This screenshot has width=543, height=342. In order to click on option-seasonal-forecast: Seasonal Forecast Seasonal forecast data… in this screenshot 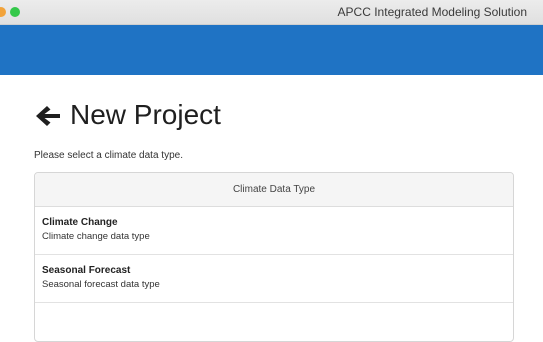, I will do `click(274, 279)`.